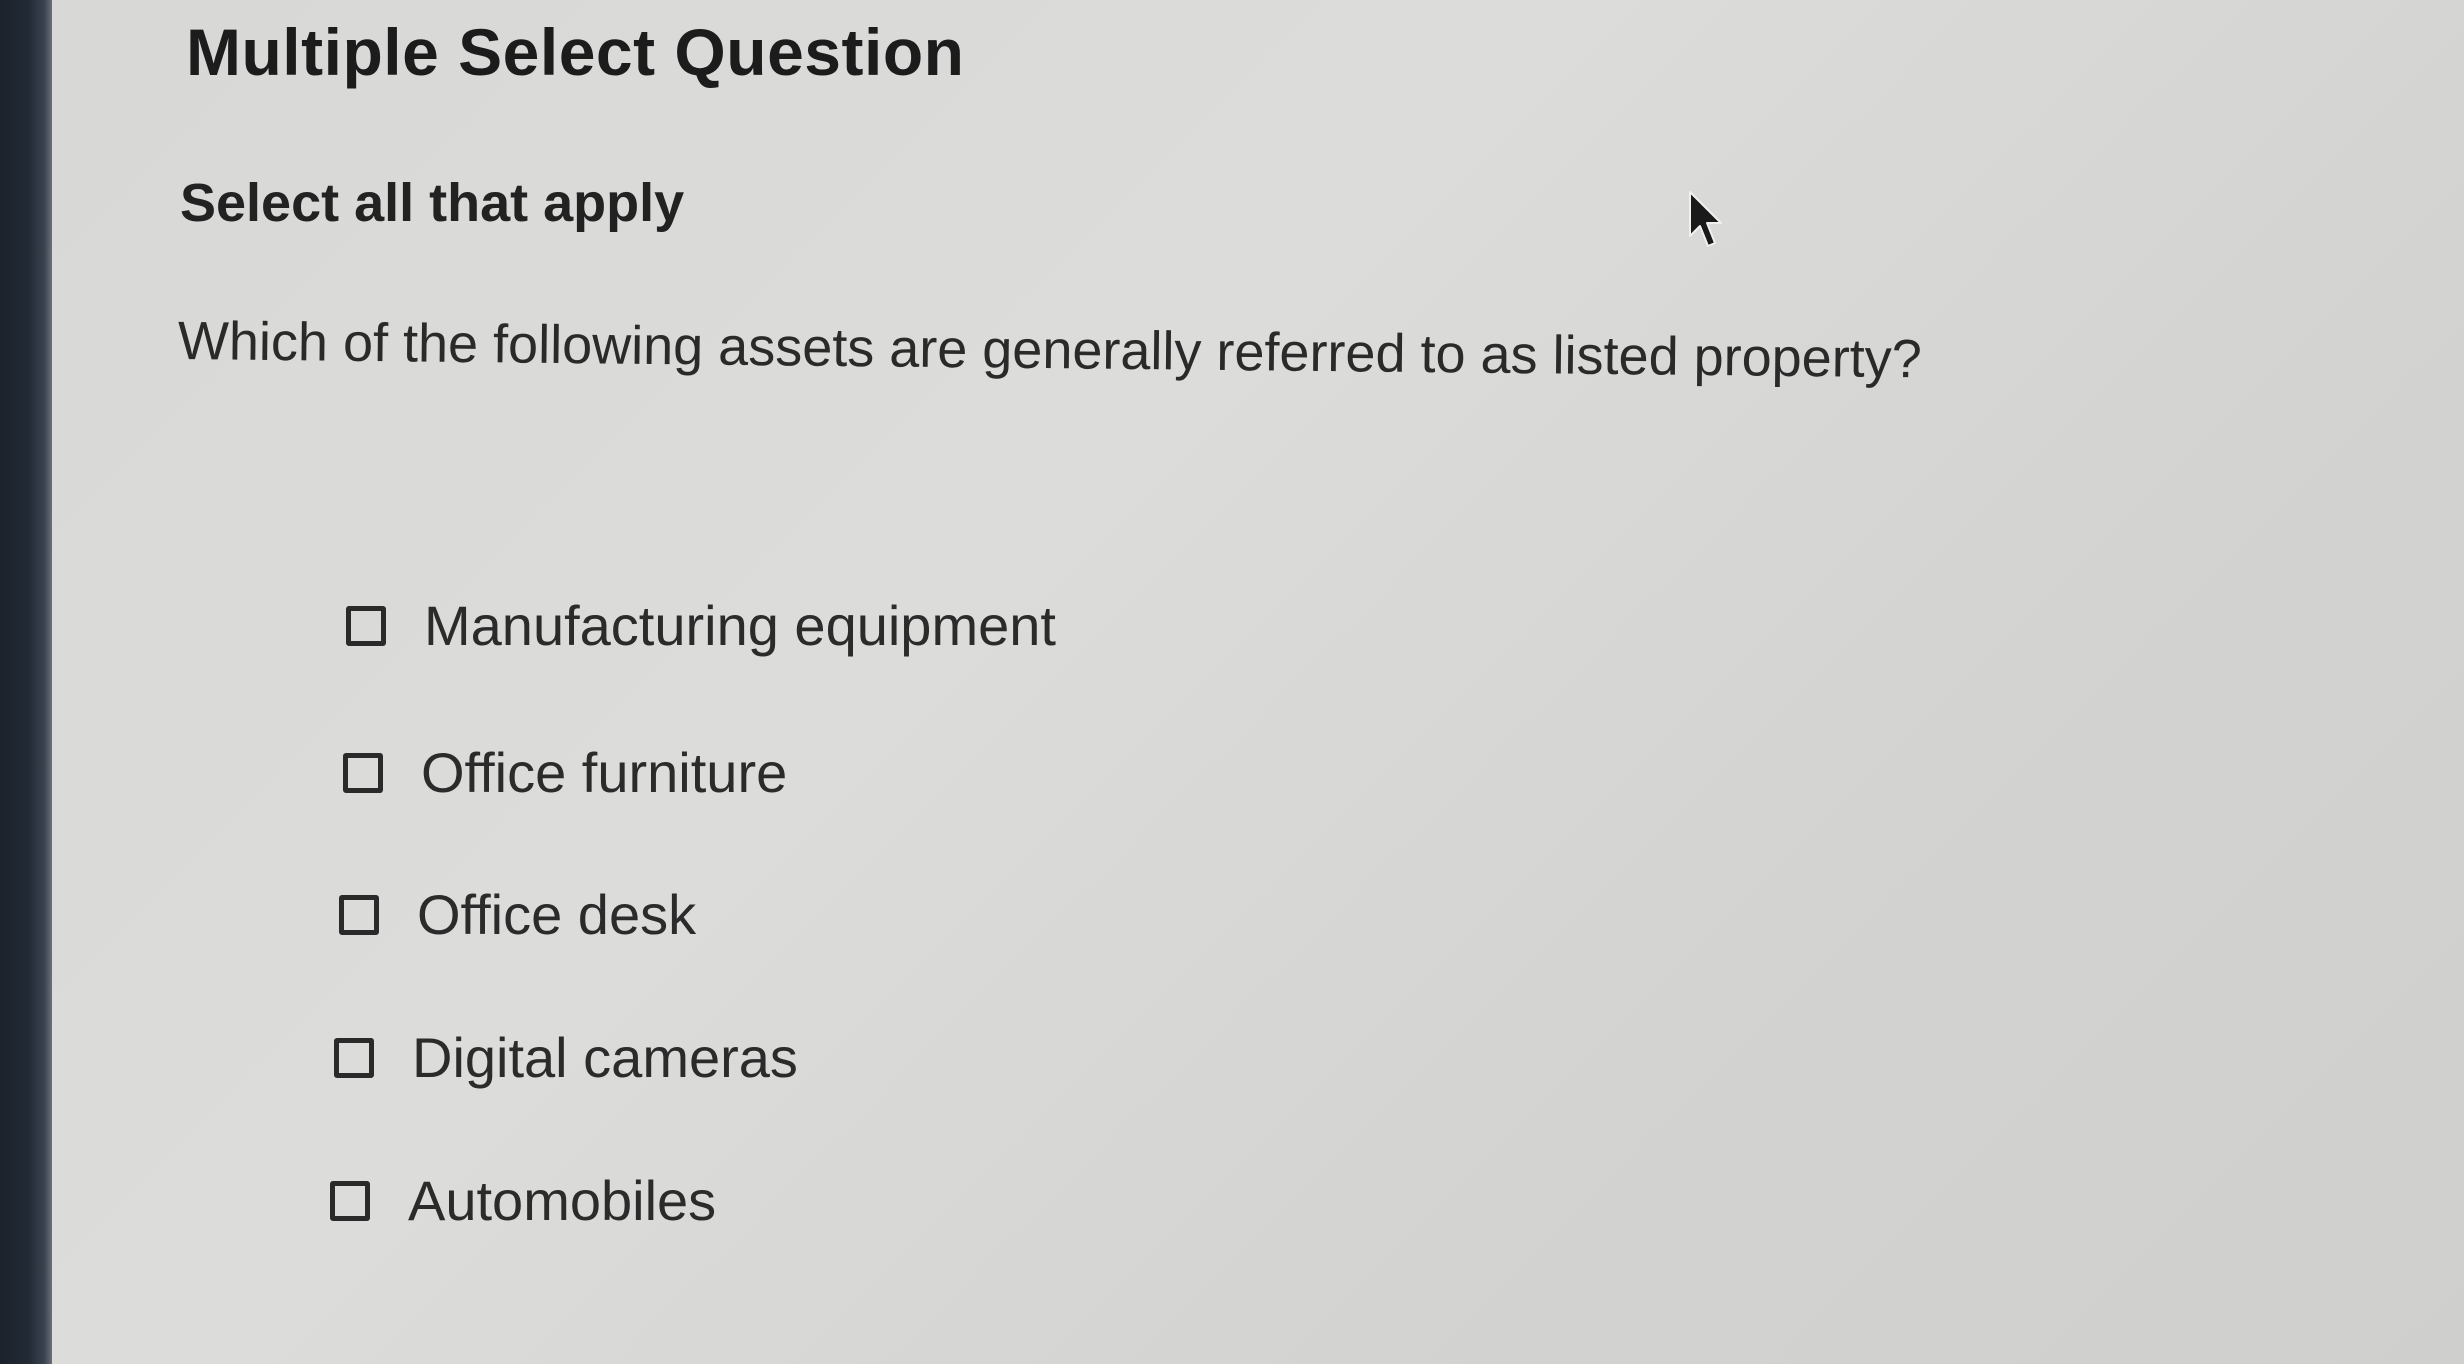 This screenshot has width=2464, height=1364. Describe the element at coordinates (605, 1057) in the screenshot. I see `answer-option-label: Digital cameras` at that location.